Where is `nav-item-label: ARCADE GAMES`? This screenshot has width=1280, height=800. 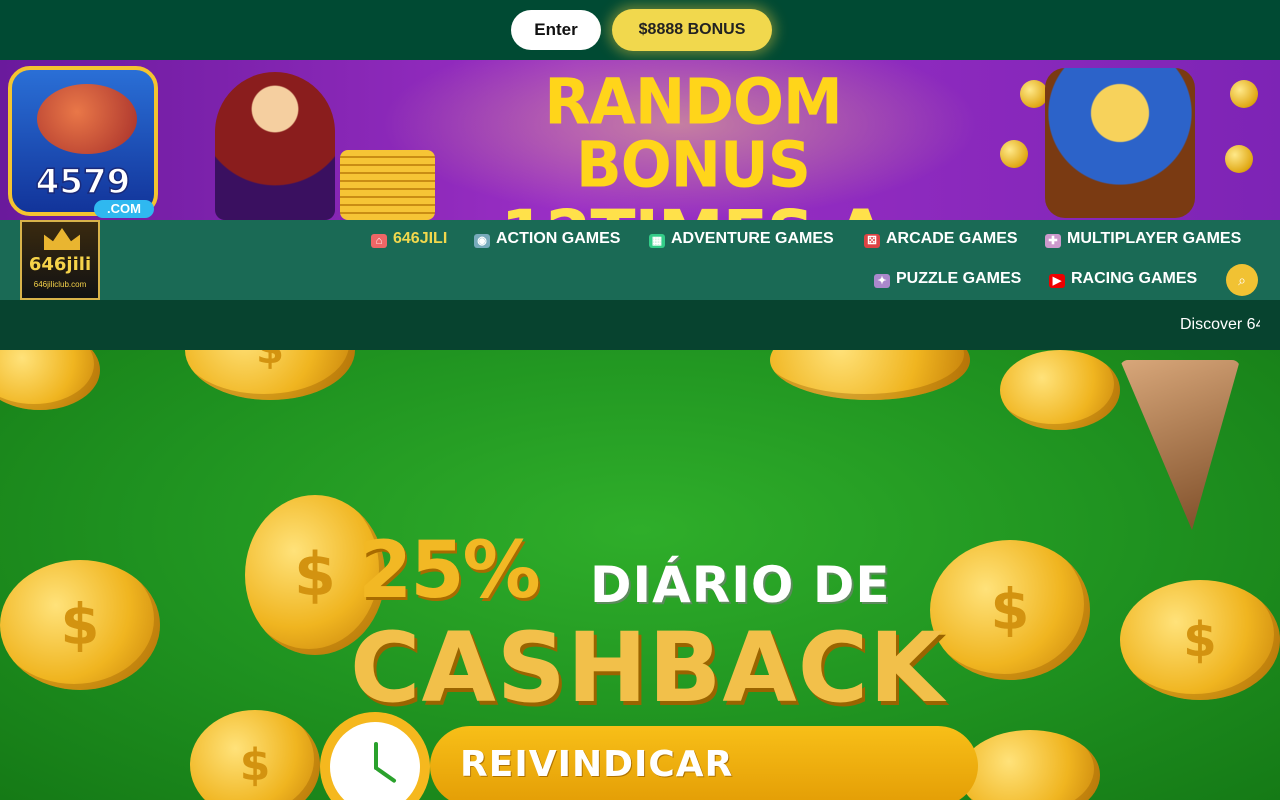 nav-item-label: ARCADE GAMES is located at coordinates (952, 238).